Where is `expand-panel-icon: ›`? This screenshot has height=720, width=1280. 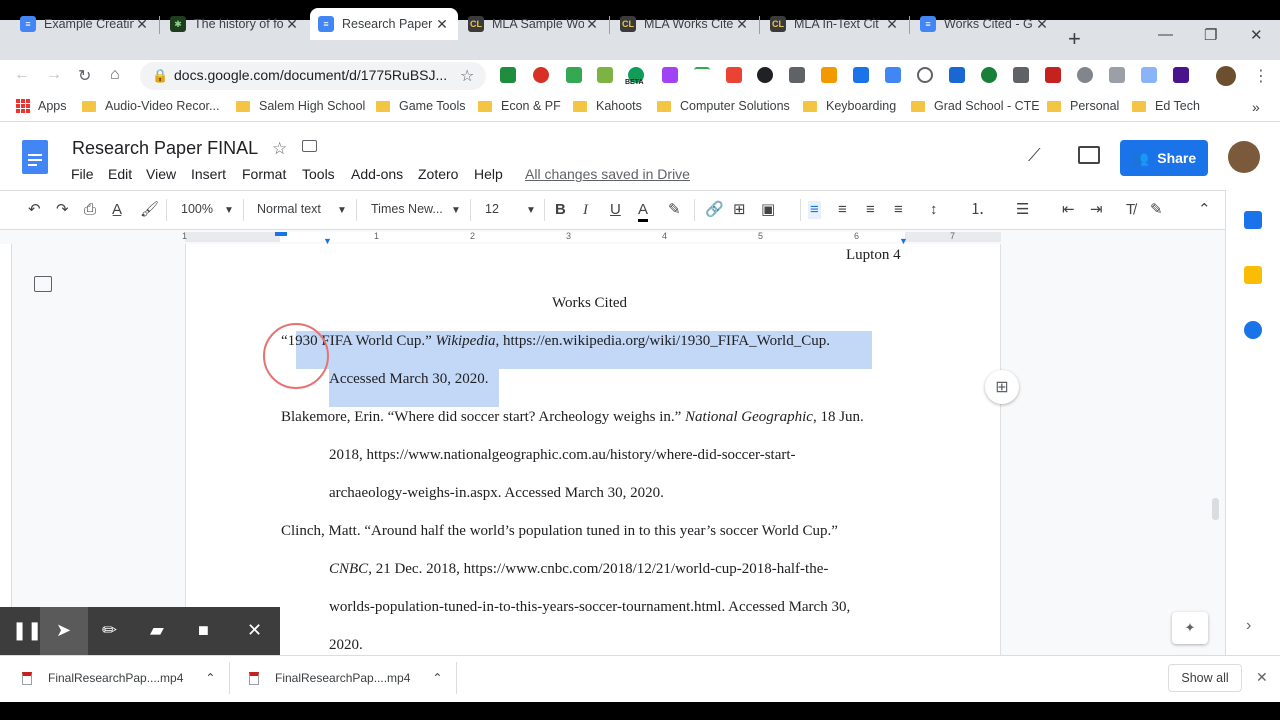 expand-panel-icon: › is located at coordinates (1248, 626).